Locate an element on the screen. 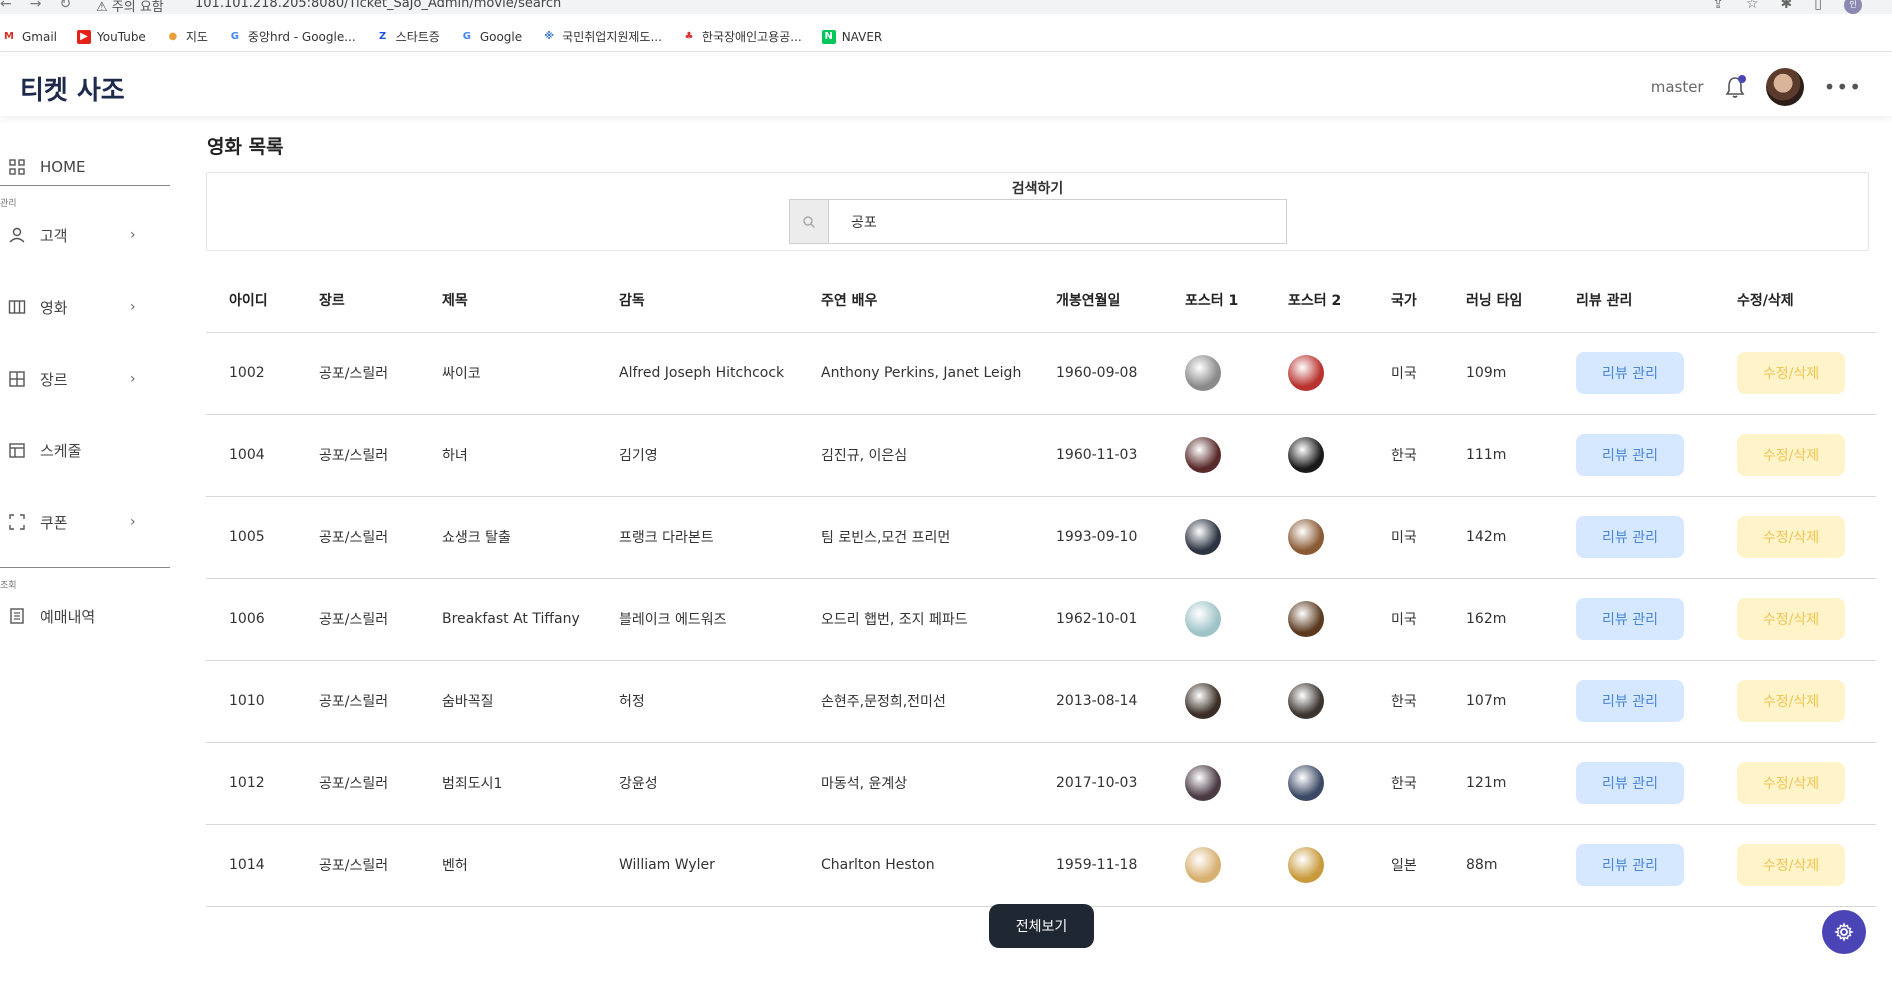 The height and width of the screenshot is (982, 1892). forward-icon: → is located at coordinates (36, 6).